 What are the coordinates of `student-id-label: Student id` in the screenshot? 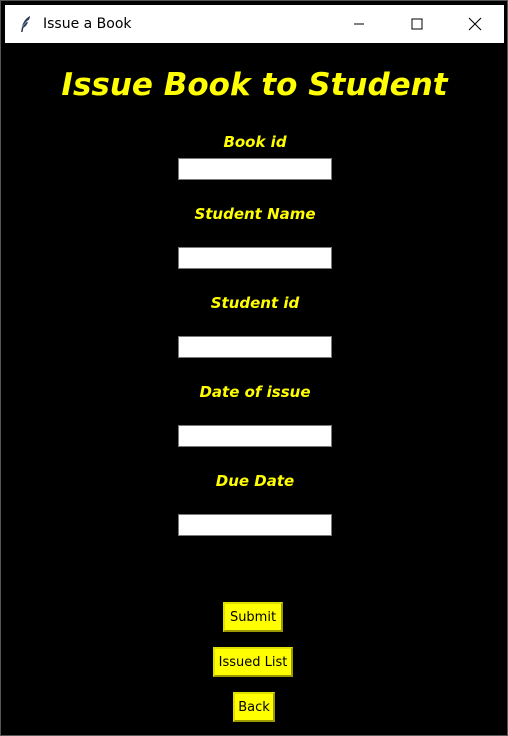 It's located at (255, 303).